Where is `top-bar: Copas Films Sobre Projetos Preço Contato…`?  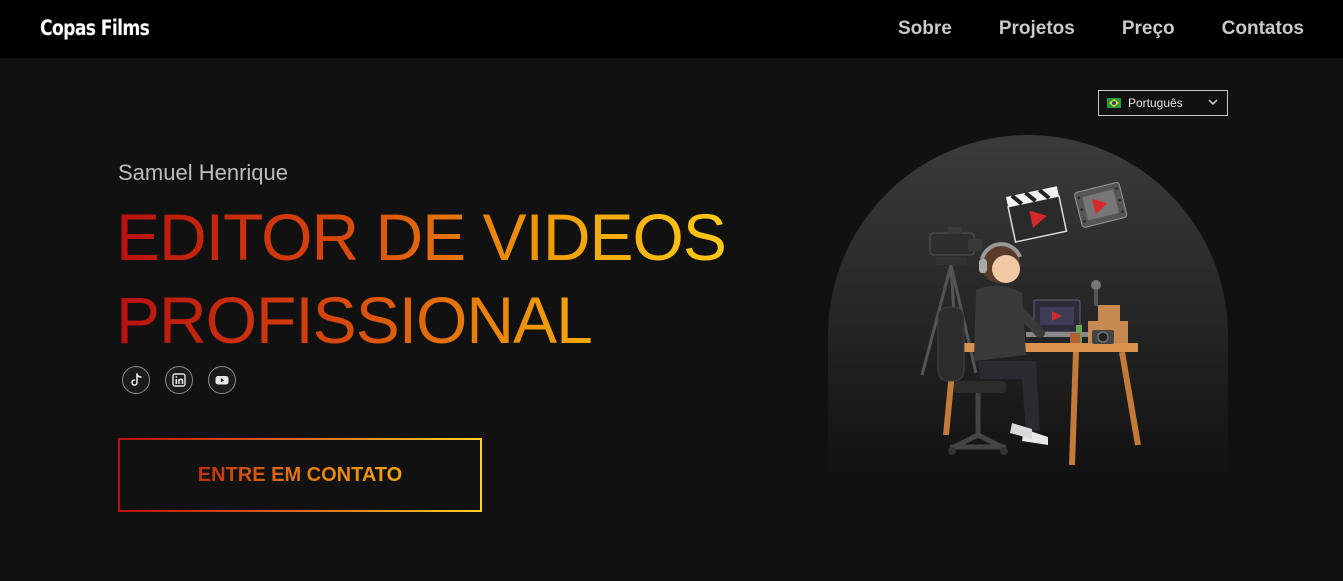
top-bar: Copas Films Sobre Projetos Preço Contato… is located at coordinates (671, 29).